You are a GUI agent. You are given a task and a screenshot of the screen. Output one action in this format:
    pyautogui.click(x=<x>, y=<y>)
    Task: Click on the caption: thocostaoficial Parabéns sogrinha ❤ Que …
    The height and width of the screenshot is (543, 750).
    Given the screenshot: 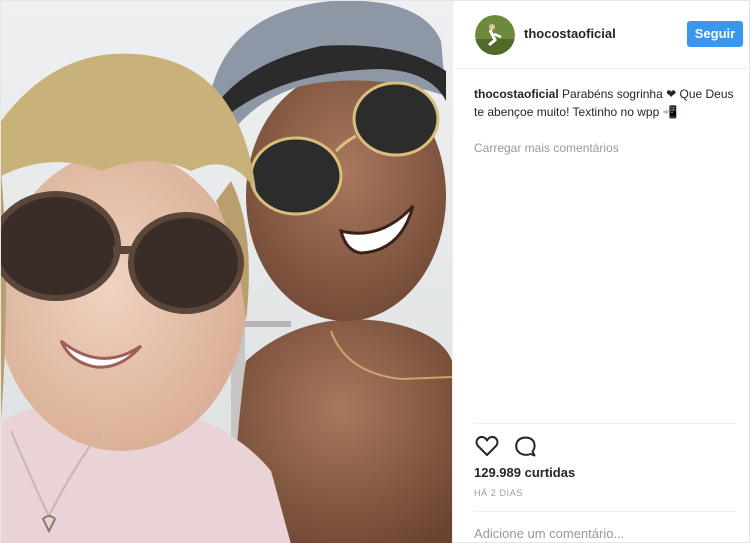 What is the action you would take?
    pyautogui.click(x=605, y=103)
    